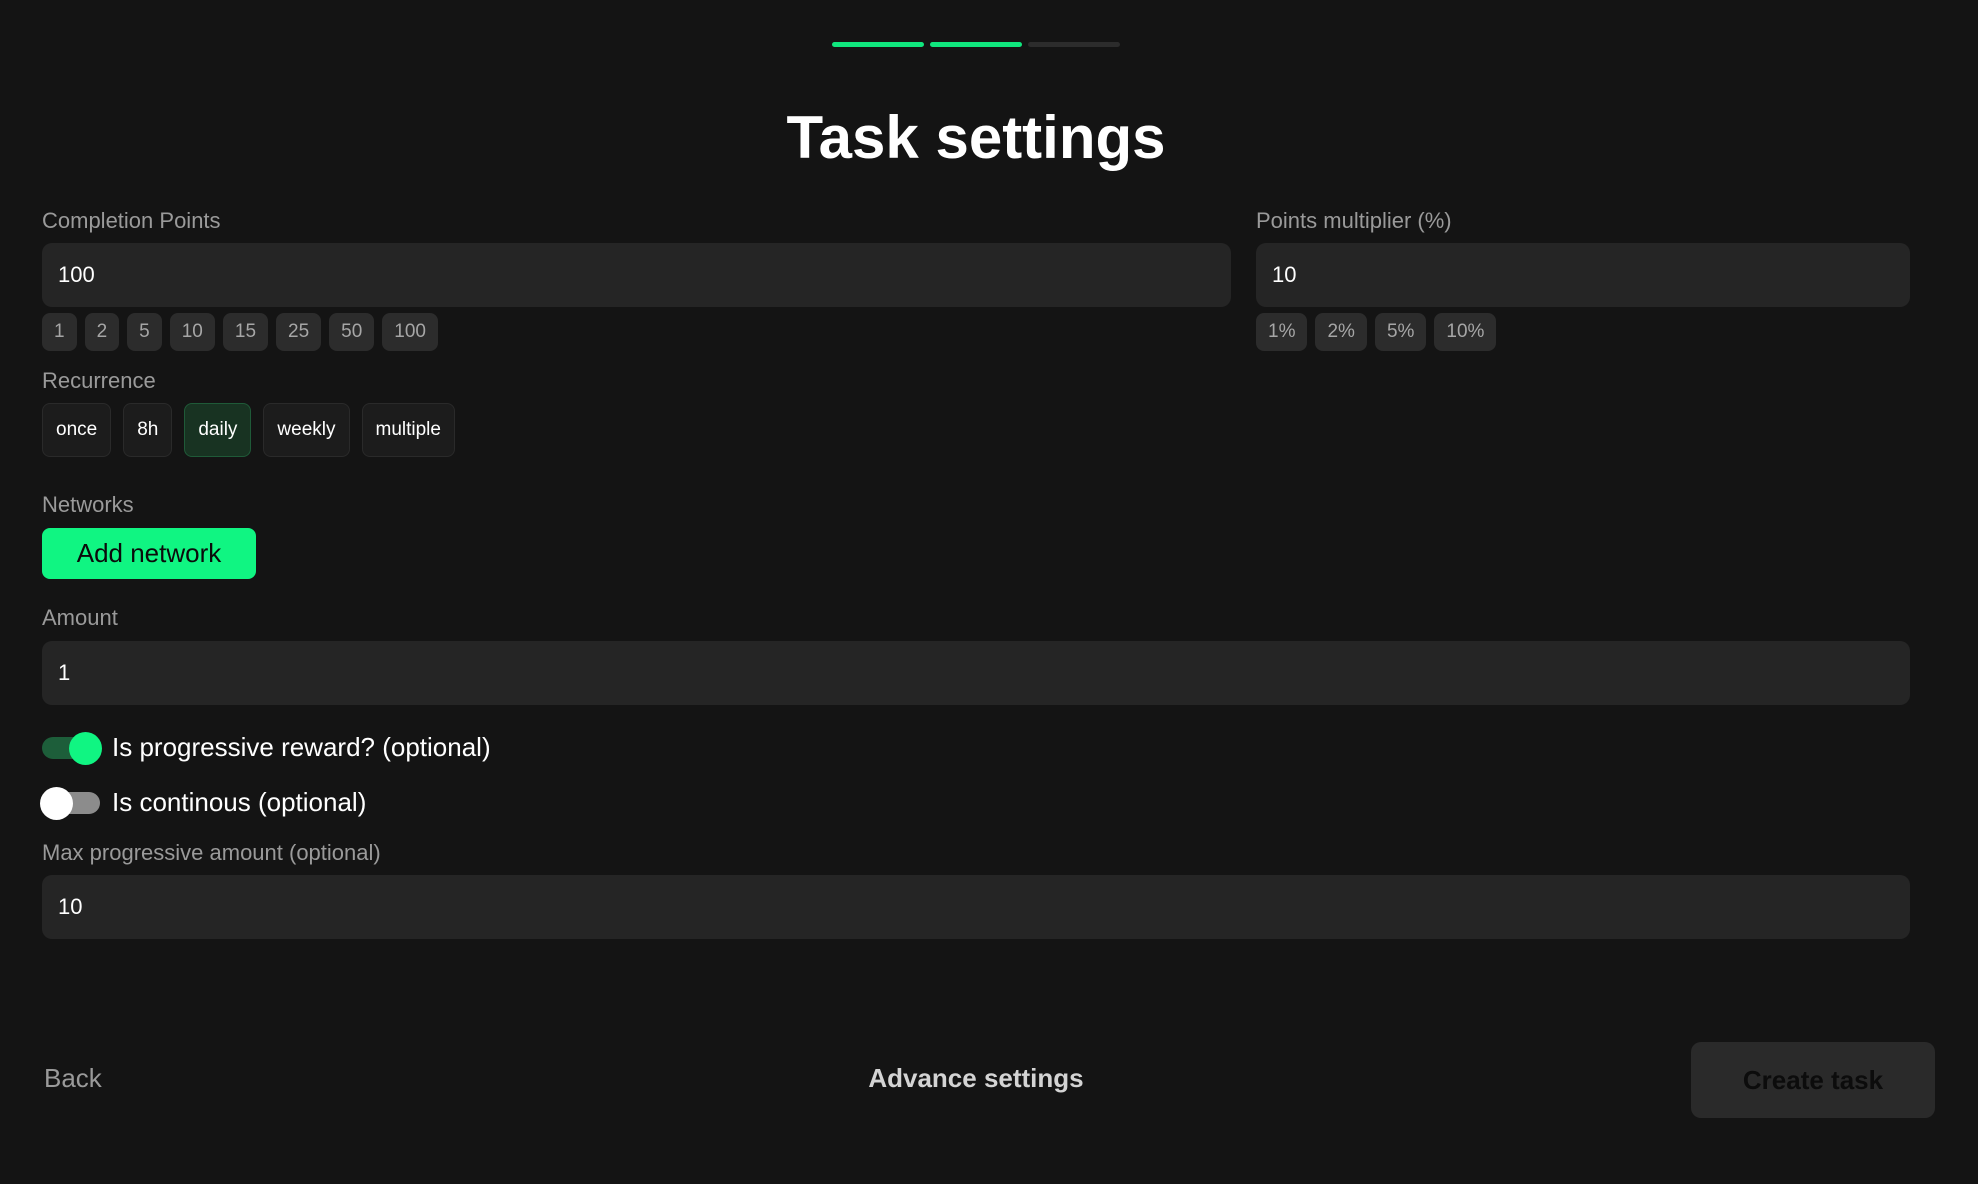 This screenshot has height=1184, width=1978. I want to click on continuous-row: Is continous (optional), so click(203, 803).